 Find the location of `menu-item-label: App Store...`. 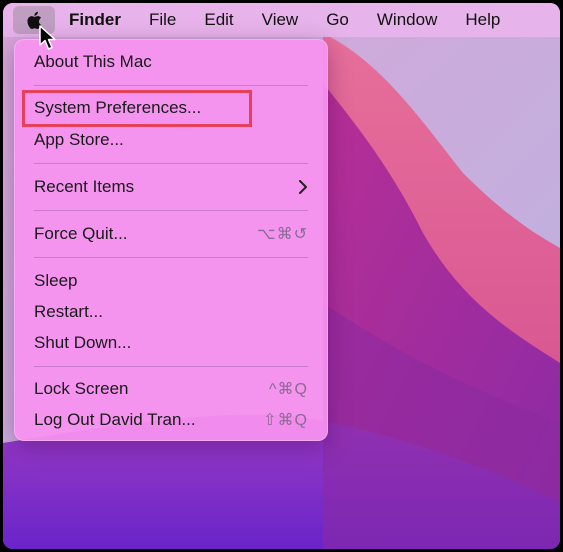

menu-item-label: App Store... is located at coordinates (79, 139).